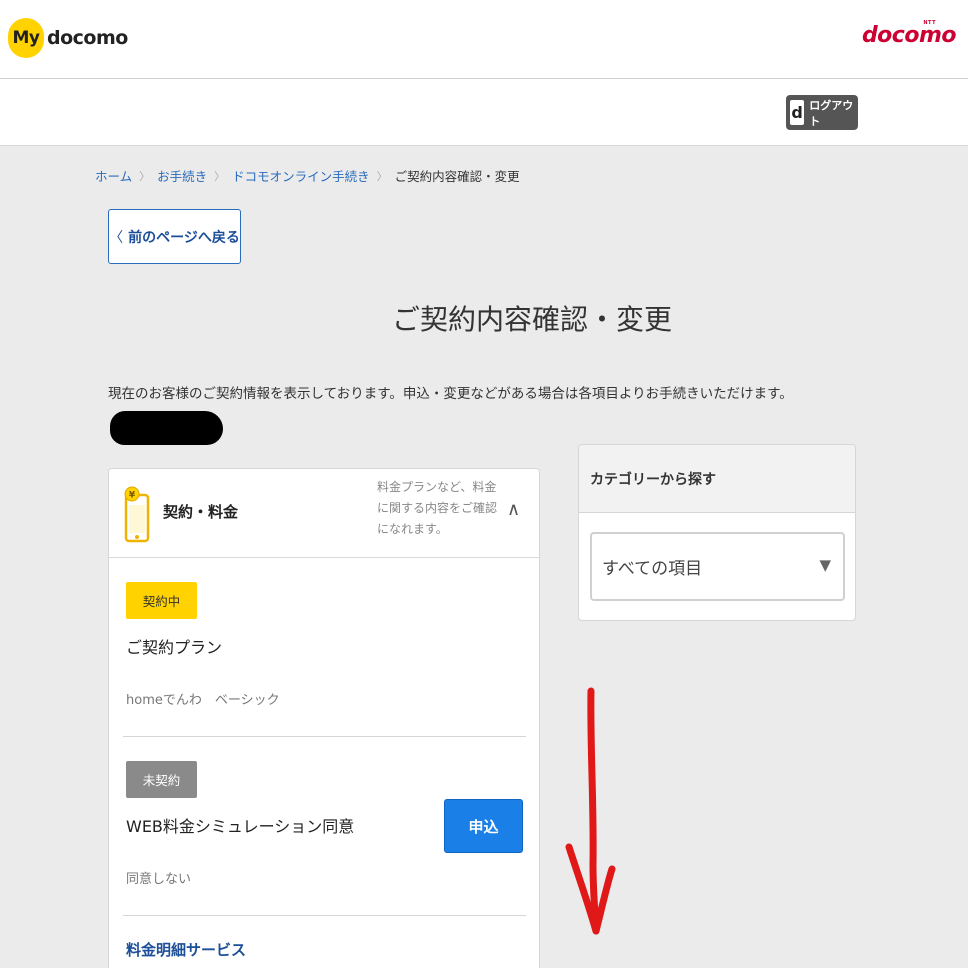 The image size is (968, 968). I want to click on contract-item: 契約中 ご契約プラン homeでんわ ベーシック, so click(324, 647).